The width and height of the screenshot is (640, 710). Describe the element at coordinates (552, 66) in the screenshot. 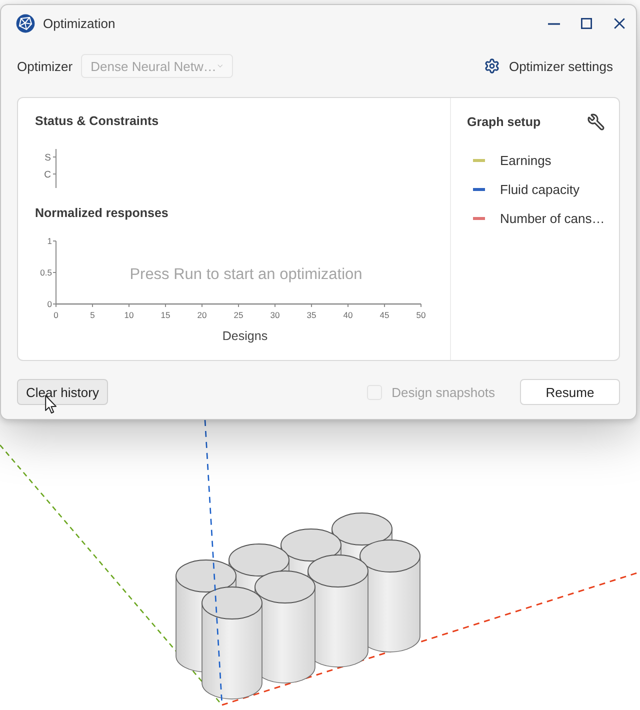

I see `optimizer-settings-button: Optimizer settings` at that location.